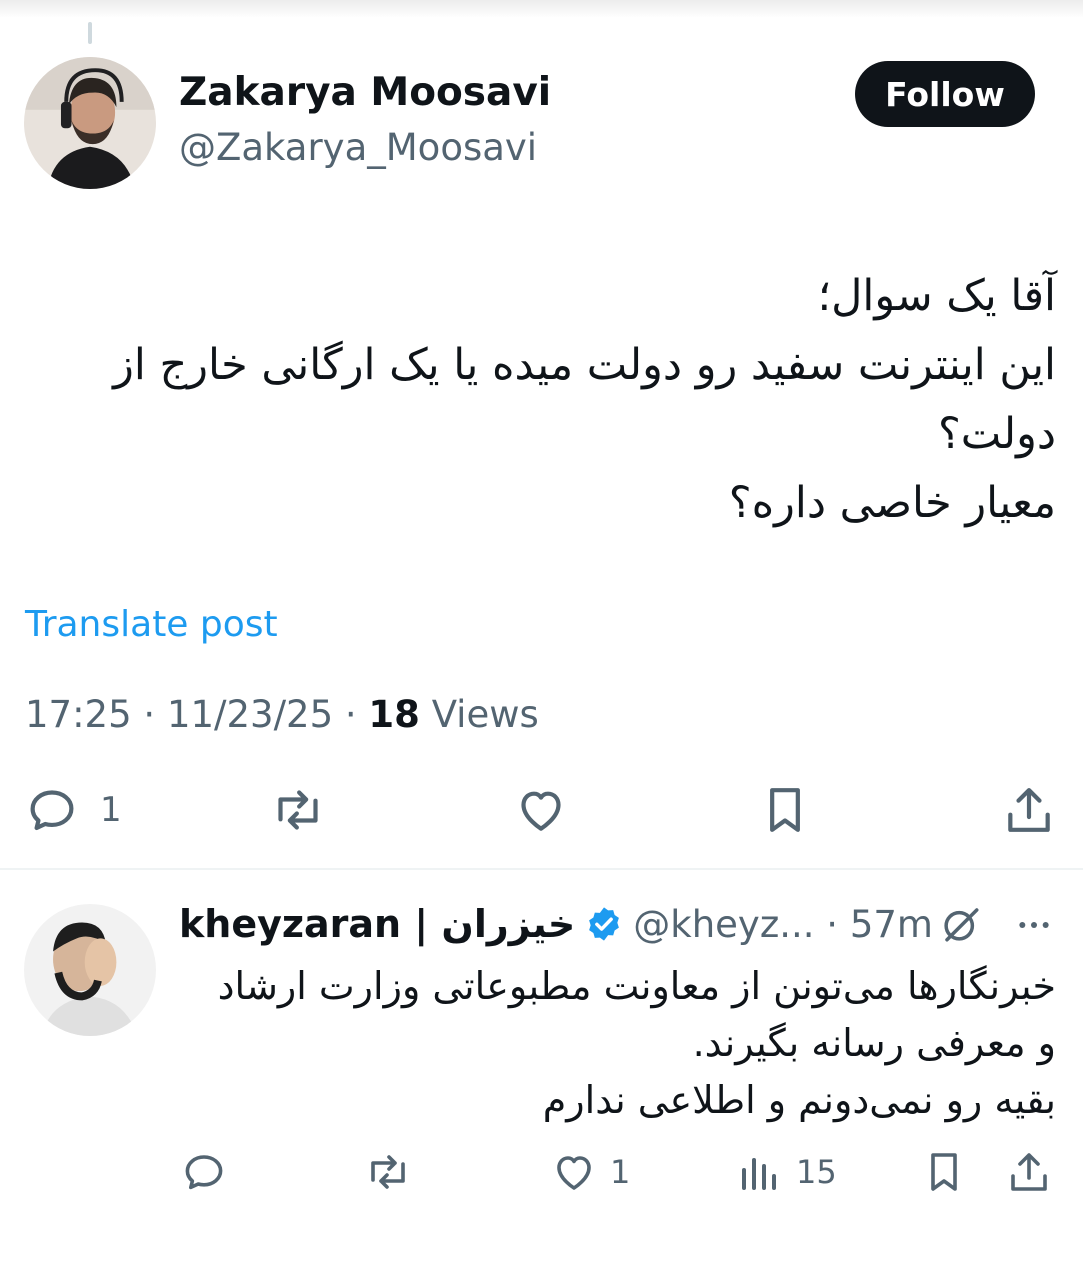 This screenshot has height=1280, width=1083. What do you see at coordinates (874, 1043) in the screenshot?
I see `reply-text-line: و معرفی رسانه بگیرند.` at bounding box center [874, 1043].